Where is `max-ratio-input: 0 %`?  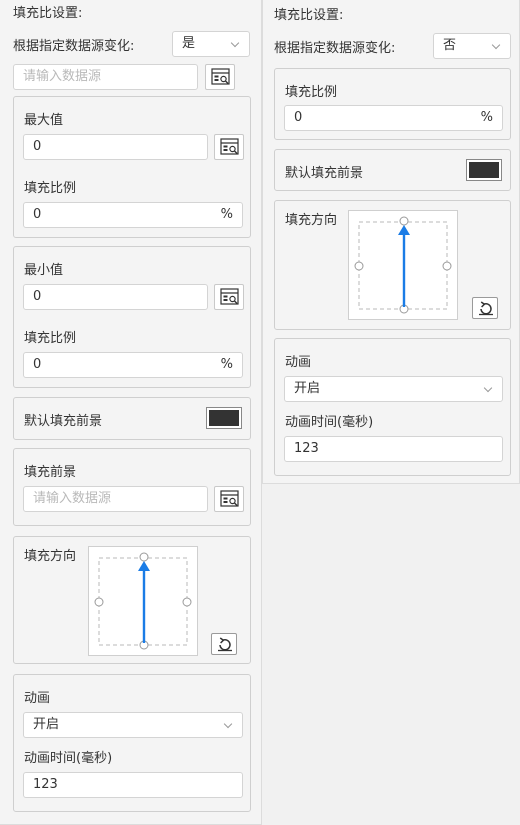 max-ratio-input: 0 % is located at coordinates (133, 215).